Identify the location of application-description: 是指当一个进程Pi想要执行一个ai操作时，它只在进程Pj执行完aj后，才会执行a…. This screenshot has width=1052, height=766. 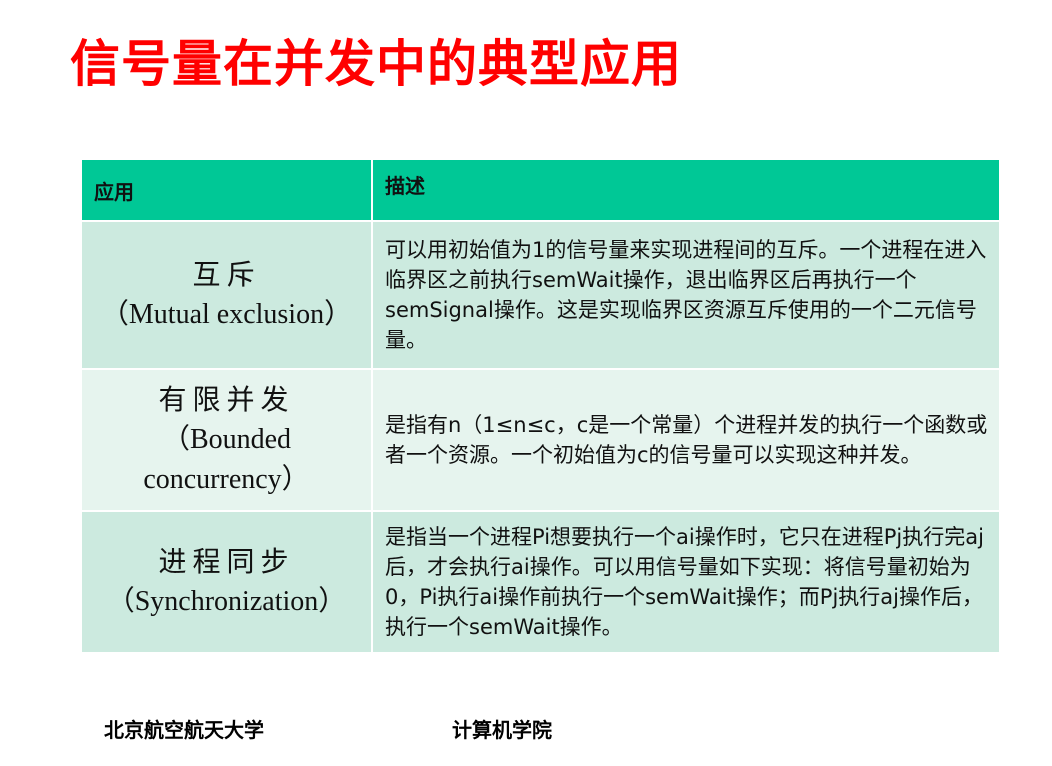
(686, 582).